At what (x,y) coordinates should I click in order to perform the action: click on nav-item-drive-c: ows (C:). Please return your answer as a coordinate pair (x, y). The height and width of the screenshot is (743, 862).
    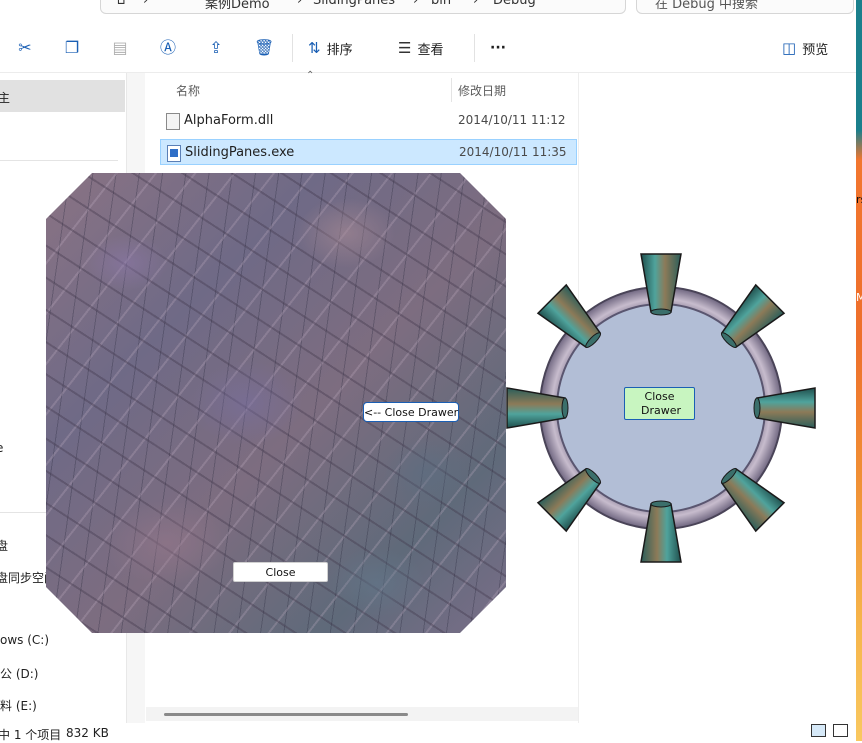
    Looking at the image, I should click on (24, 640).